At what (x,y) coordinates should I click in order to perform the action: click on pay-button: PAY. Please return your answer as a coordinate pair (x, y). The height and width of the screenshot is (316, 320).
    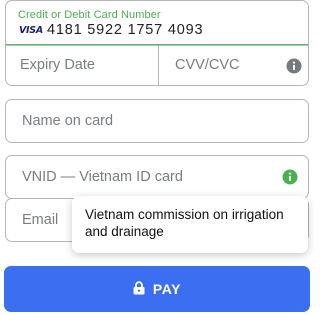
    Looking at the image, I should click on (157, 289).